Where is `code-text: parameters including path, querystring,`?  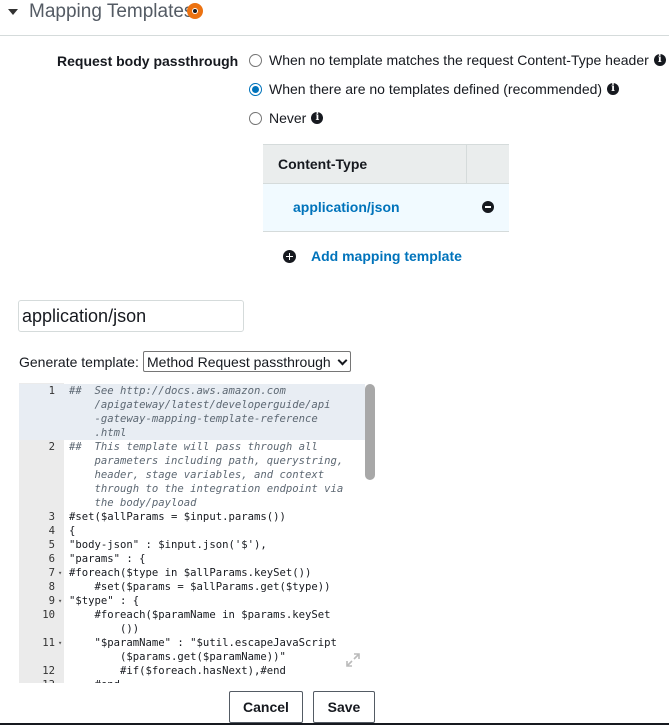
code-text: parameters including path, querystring, is located at coordinates (206, 461).